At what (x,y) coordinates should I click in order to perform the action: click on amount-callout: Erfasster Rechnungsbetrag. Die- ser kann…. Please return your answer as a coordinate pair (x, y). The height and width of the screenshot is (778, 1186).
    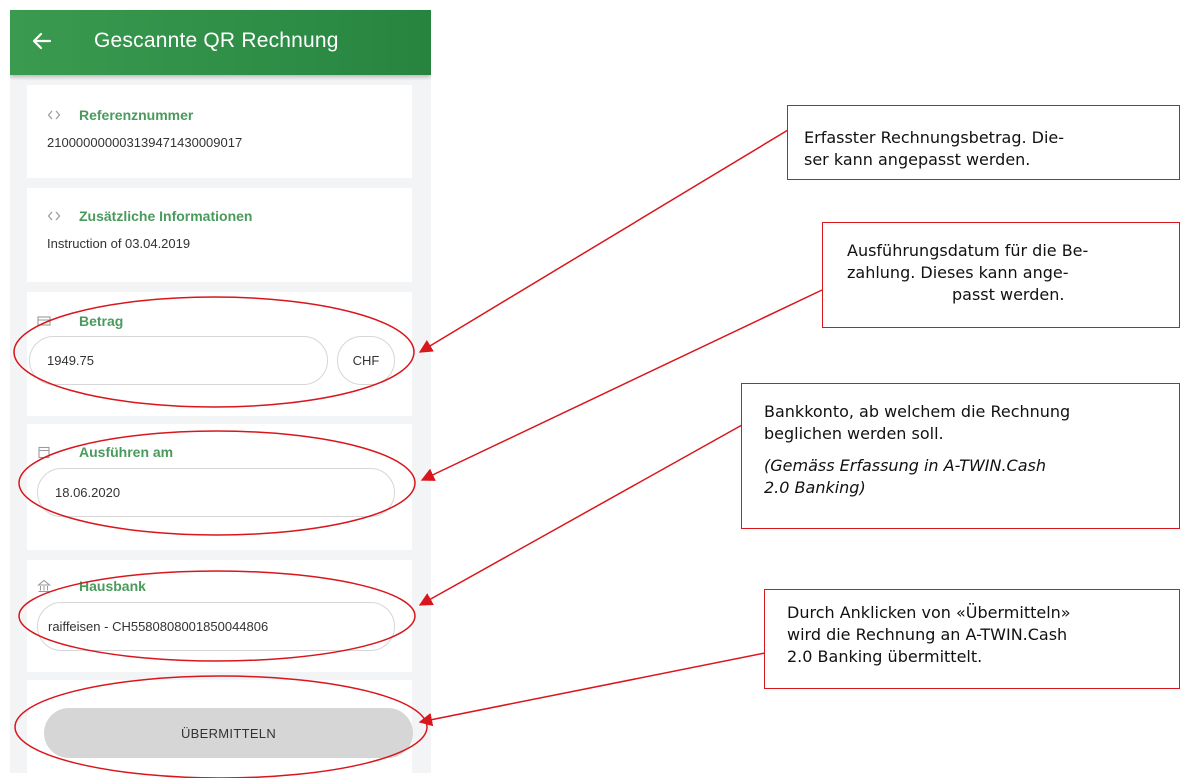
    Looking at the image, I should click on (983, 142).